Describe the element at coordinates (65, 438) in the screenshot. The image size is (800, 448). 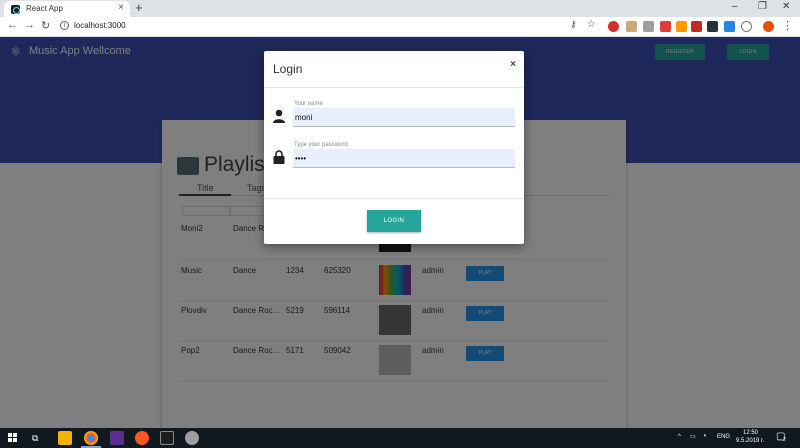
I see `file-explorer-icon` at that location.